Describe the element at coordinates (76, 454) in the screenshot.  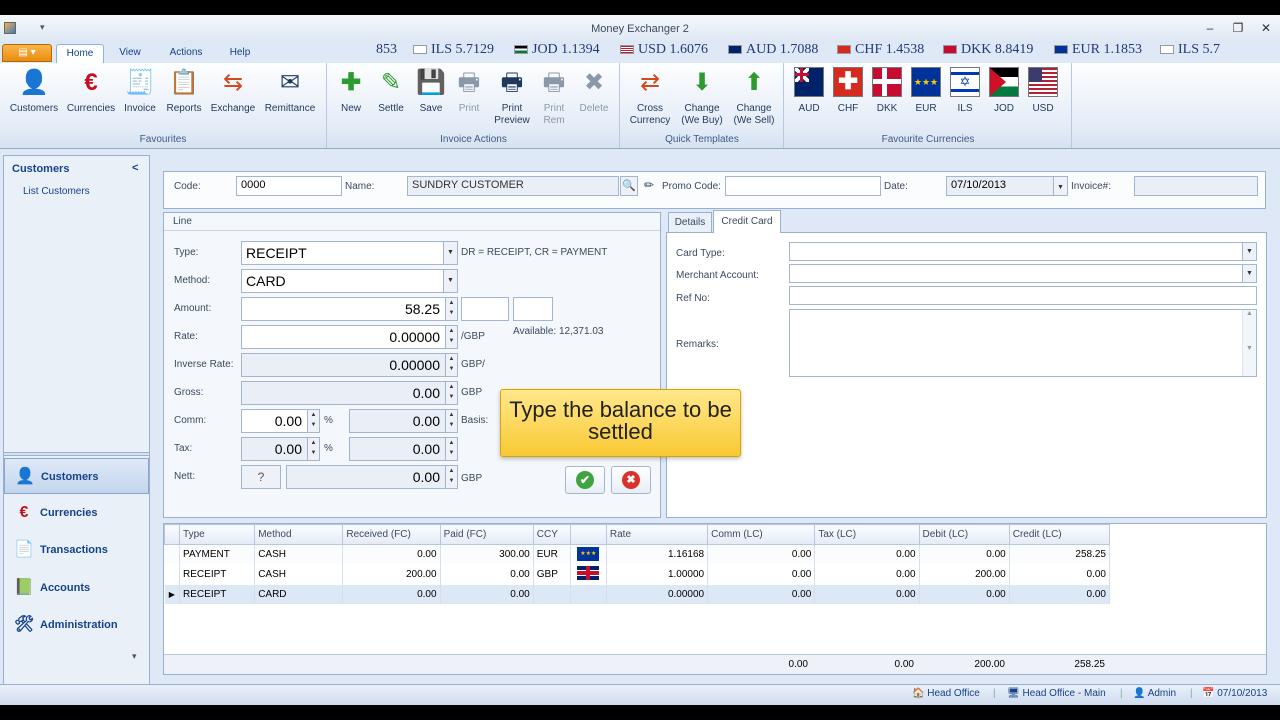
I see `nav-splitter` at that location.